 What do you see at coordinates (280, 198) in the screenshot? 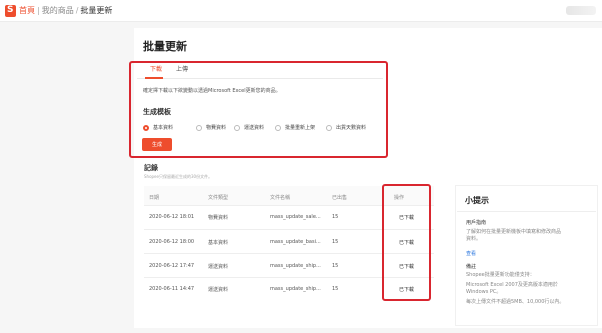
I see `column-header-file-name: 文件名稱` at bounding box center [280, 198].